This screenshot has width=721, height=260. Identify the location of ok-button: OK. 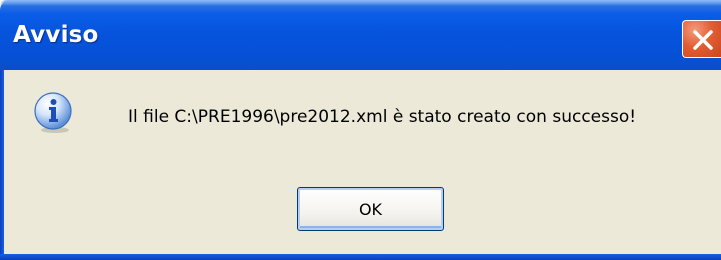
(370, 209).